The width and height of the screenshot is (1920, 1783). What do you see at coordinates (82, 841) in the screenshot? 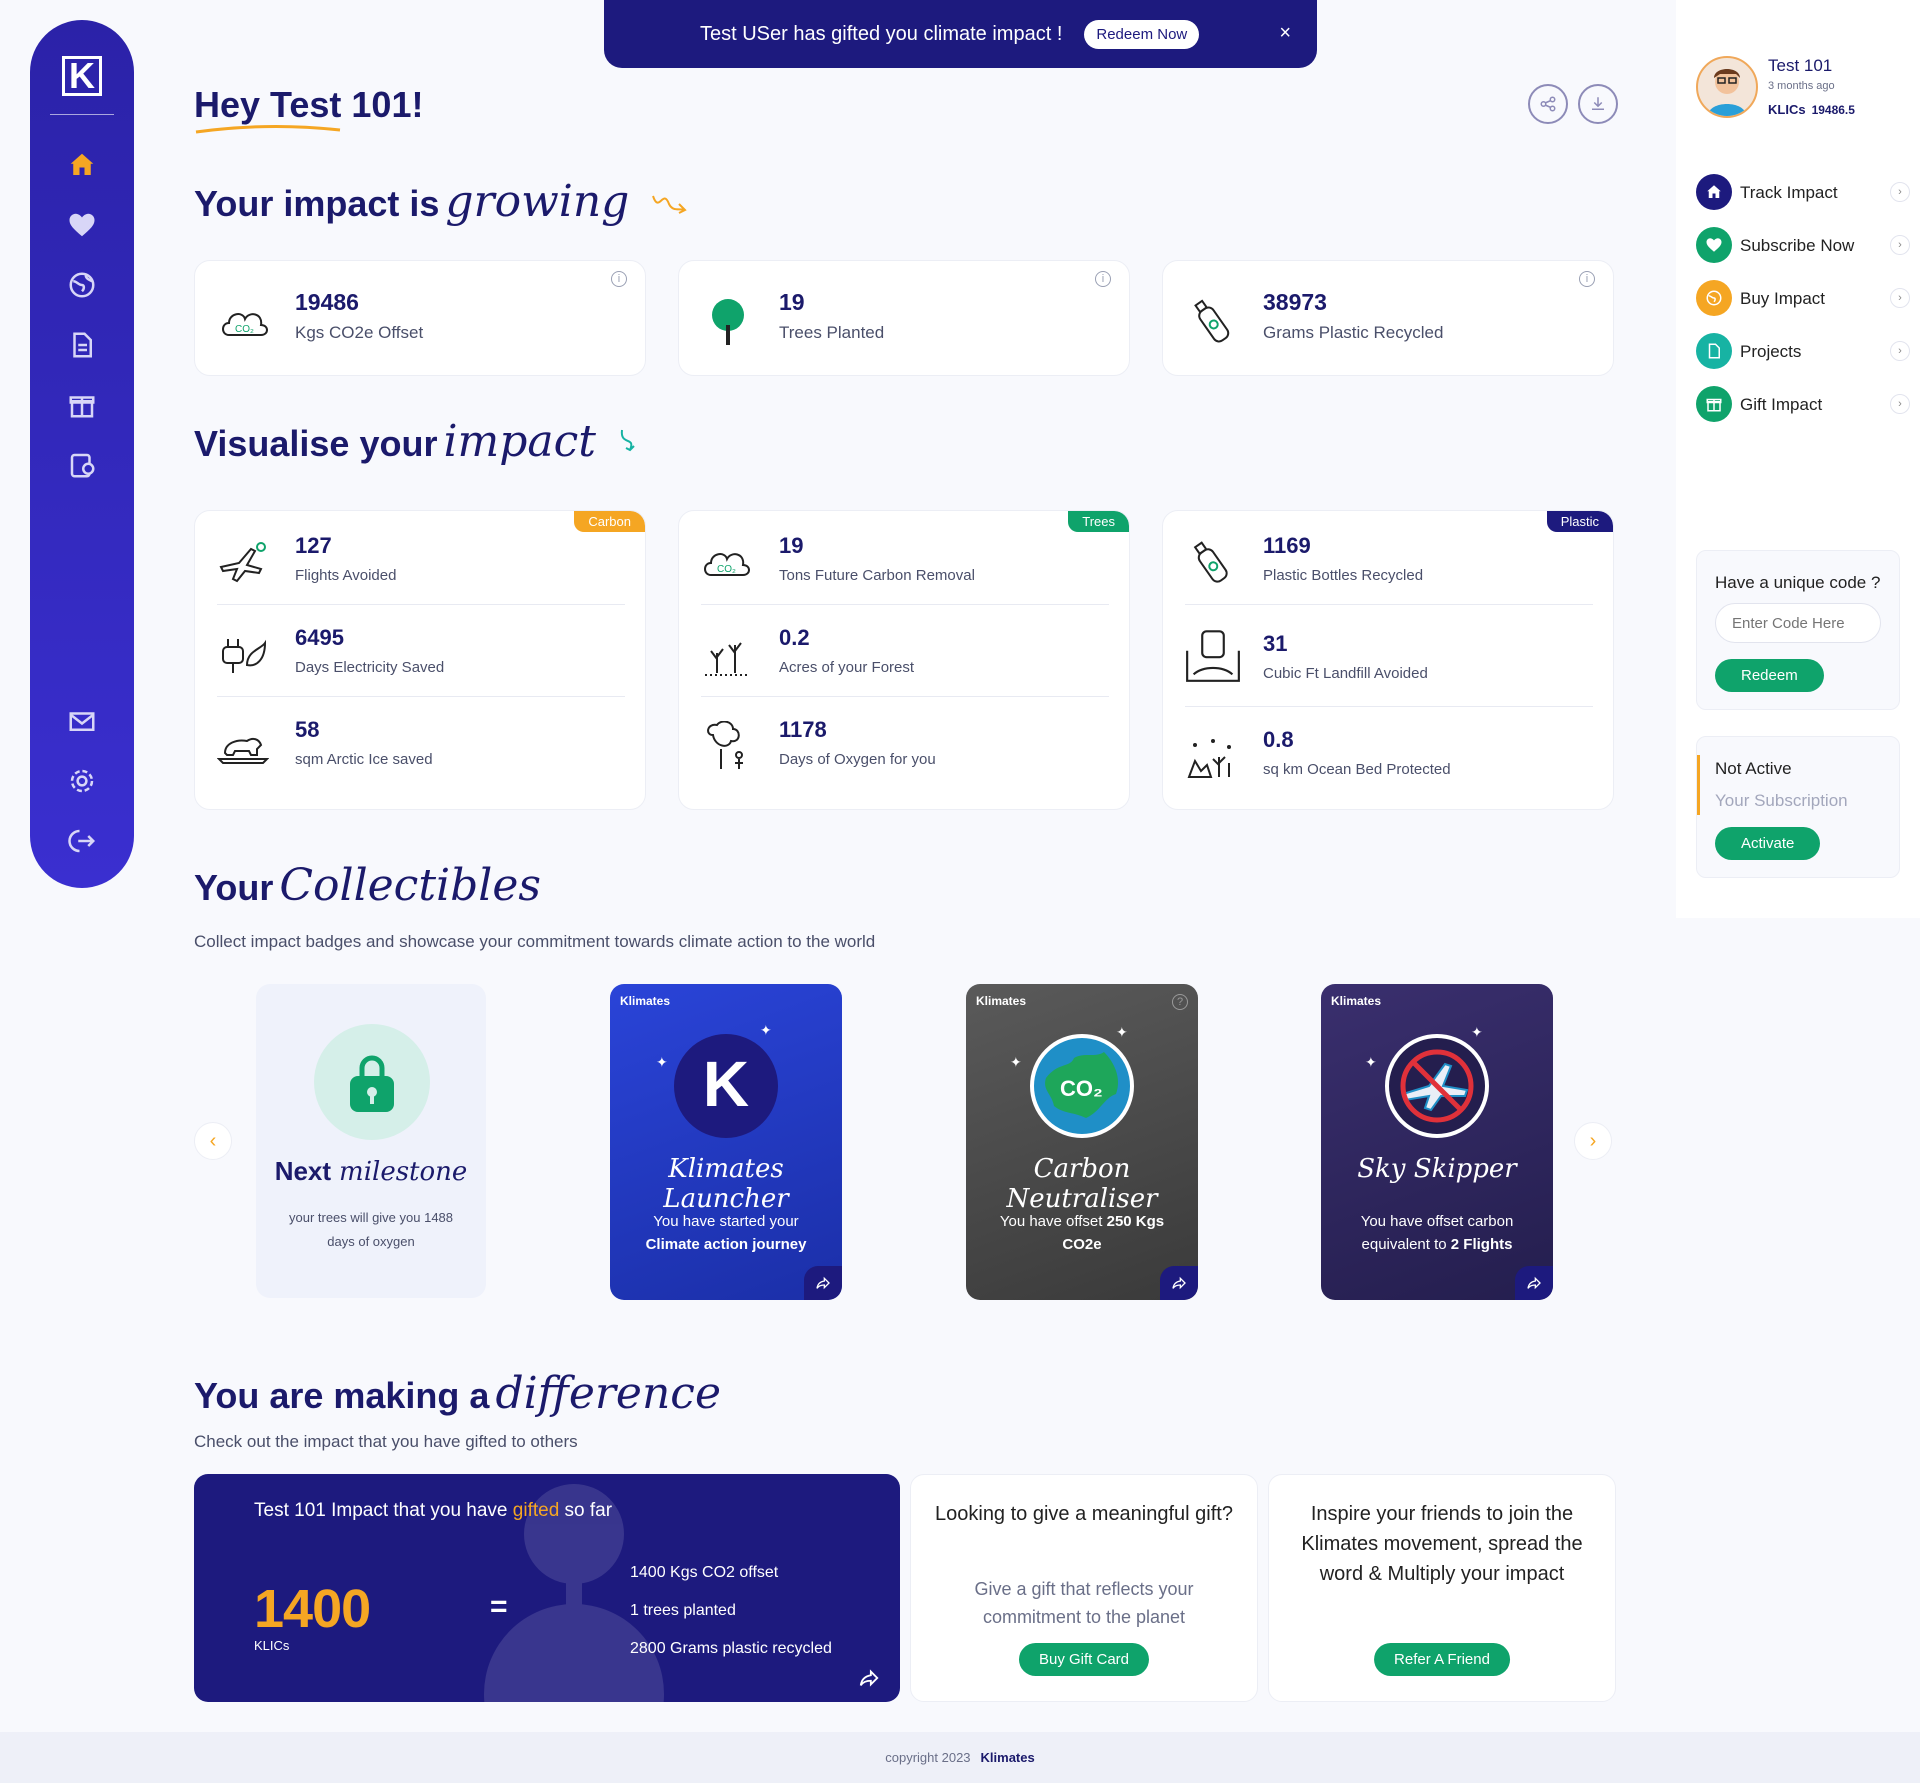
I see `logout-icon` at bounding box center [82, 841].